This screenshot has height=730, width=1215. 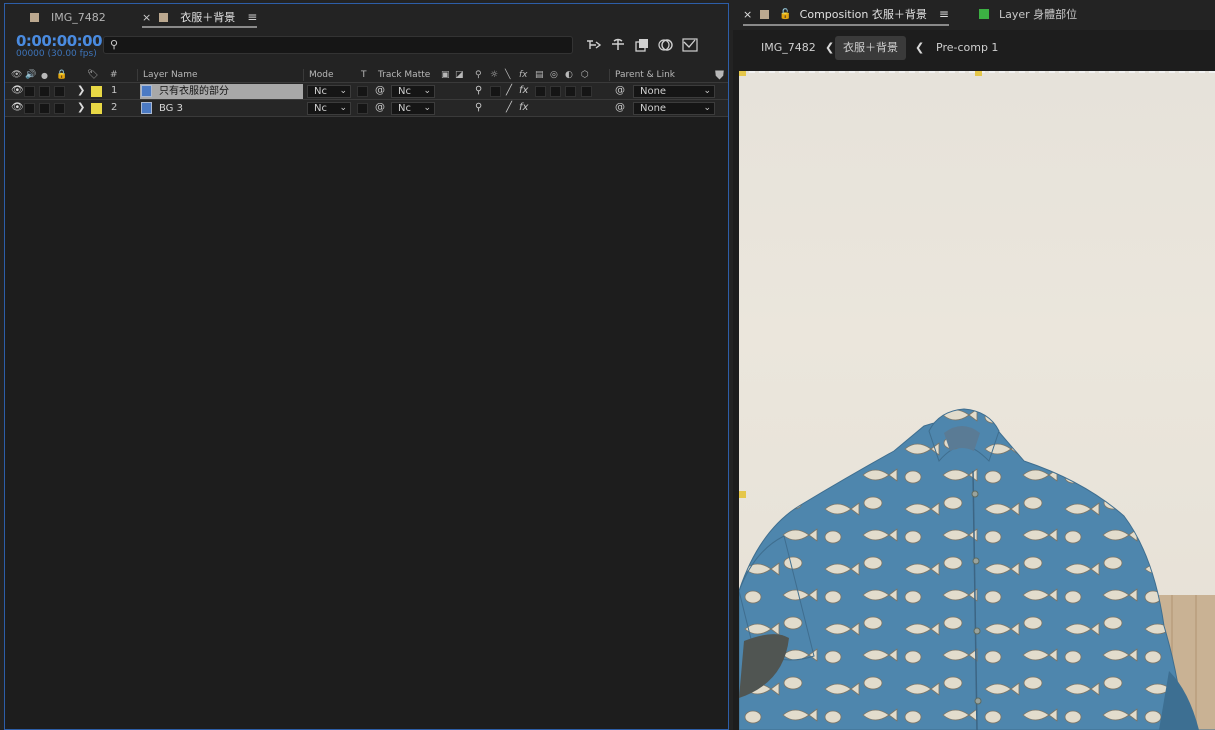 I want to click on layer-row-1: 👁 ❯ 1 只有衣服的部分 Nc ⌄ @ Nc ⌄ ⚲ ╱ fx @ None ⌄, so click(x=366, y=91).